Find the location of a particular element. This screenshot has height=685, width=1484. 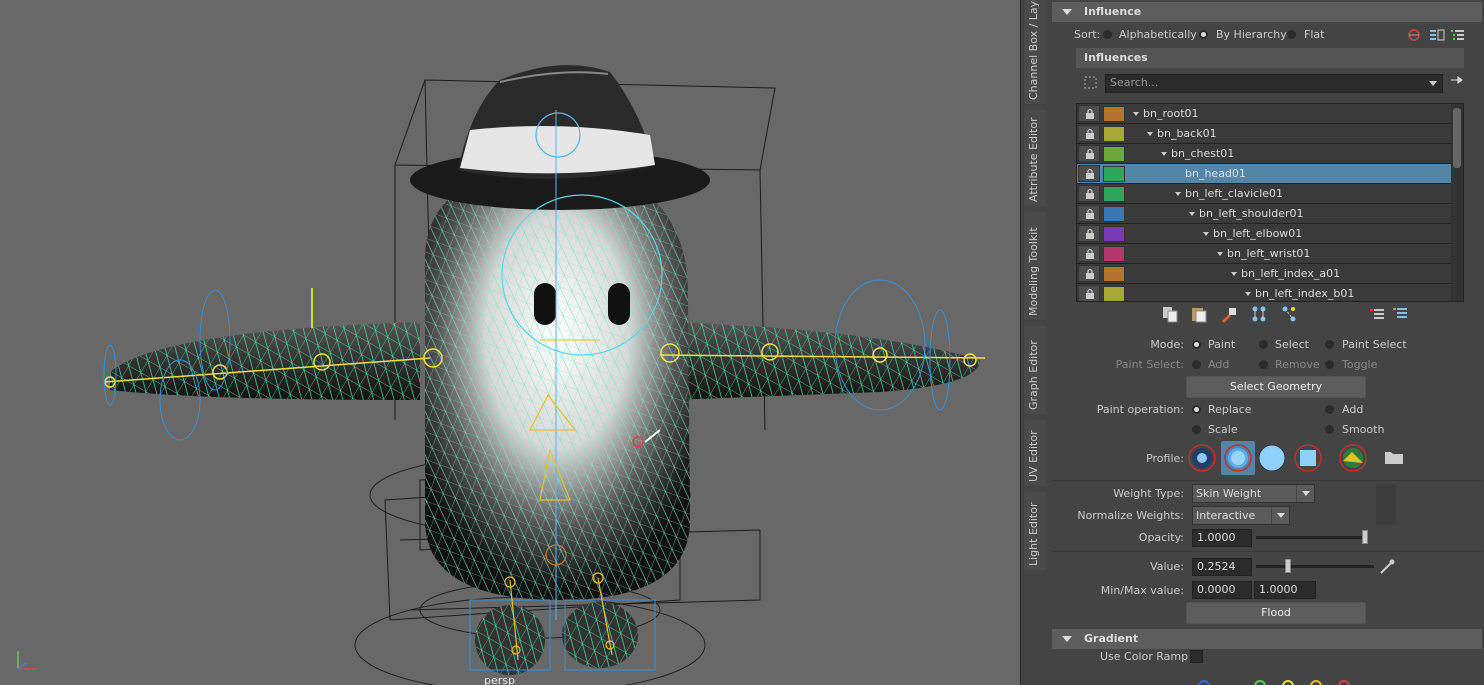

prune-weights-icon is located at coordinates (1229, 314).